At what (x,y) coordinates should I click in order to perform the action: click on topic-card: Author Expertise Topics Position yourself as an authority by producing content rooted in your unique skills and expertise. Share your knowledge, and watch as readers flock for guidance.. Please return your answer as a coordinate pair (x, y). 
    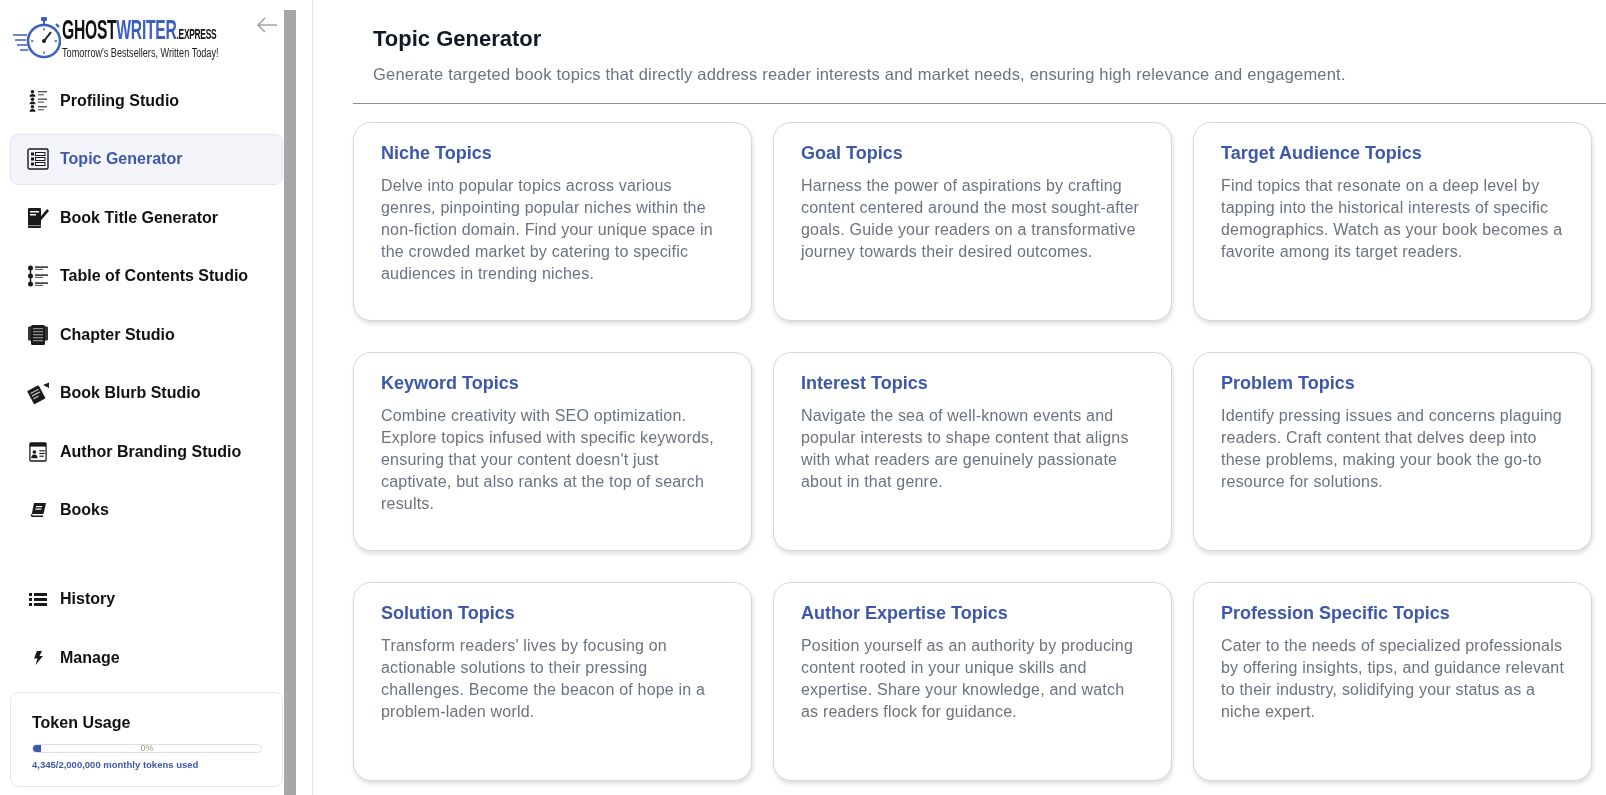
    Looking at the image, I should click on (972, 681).